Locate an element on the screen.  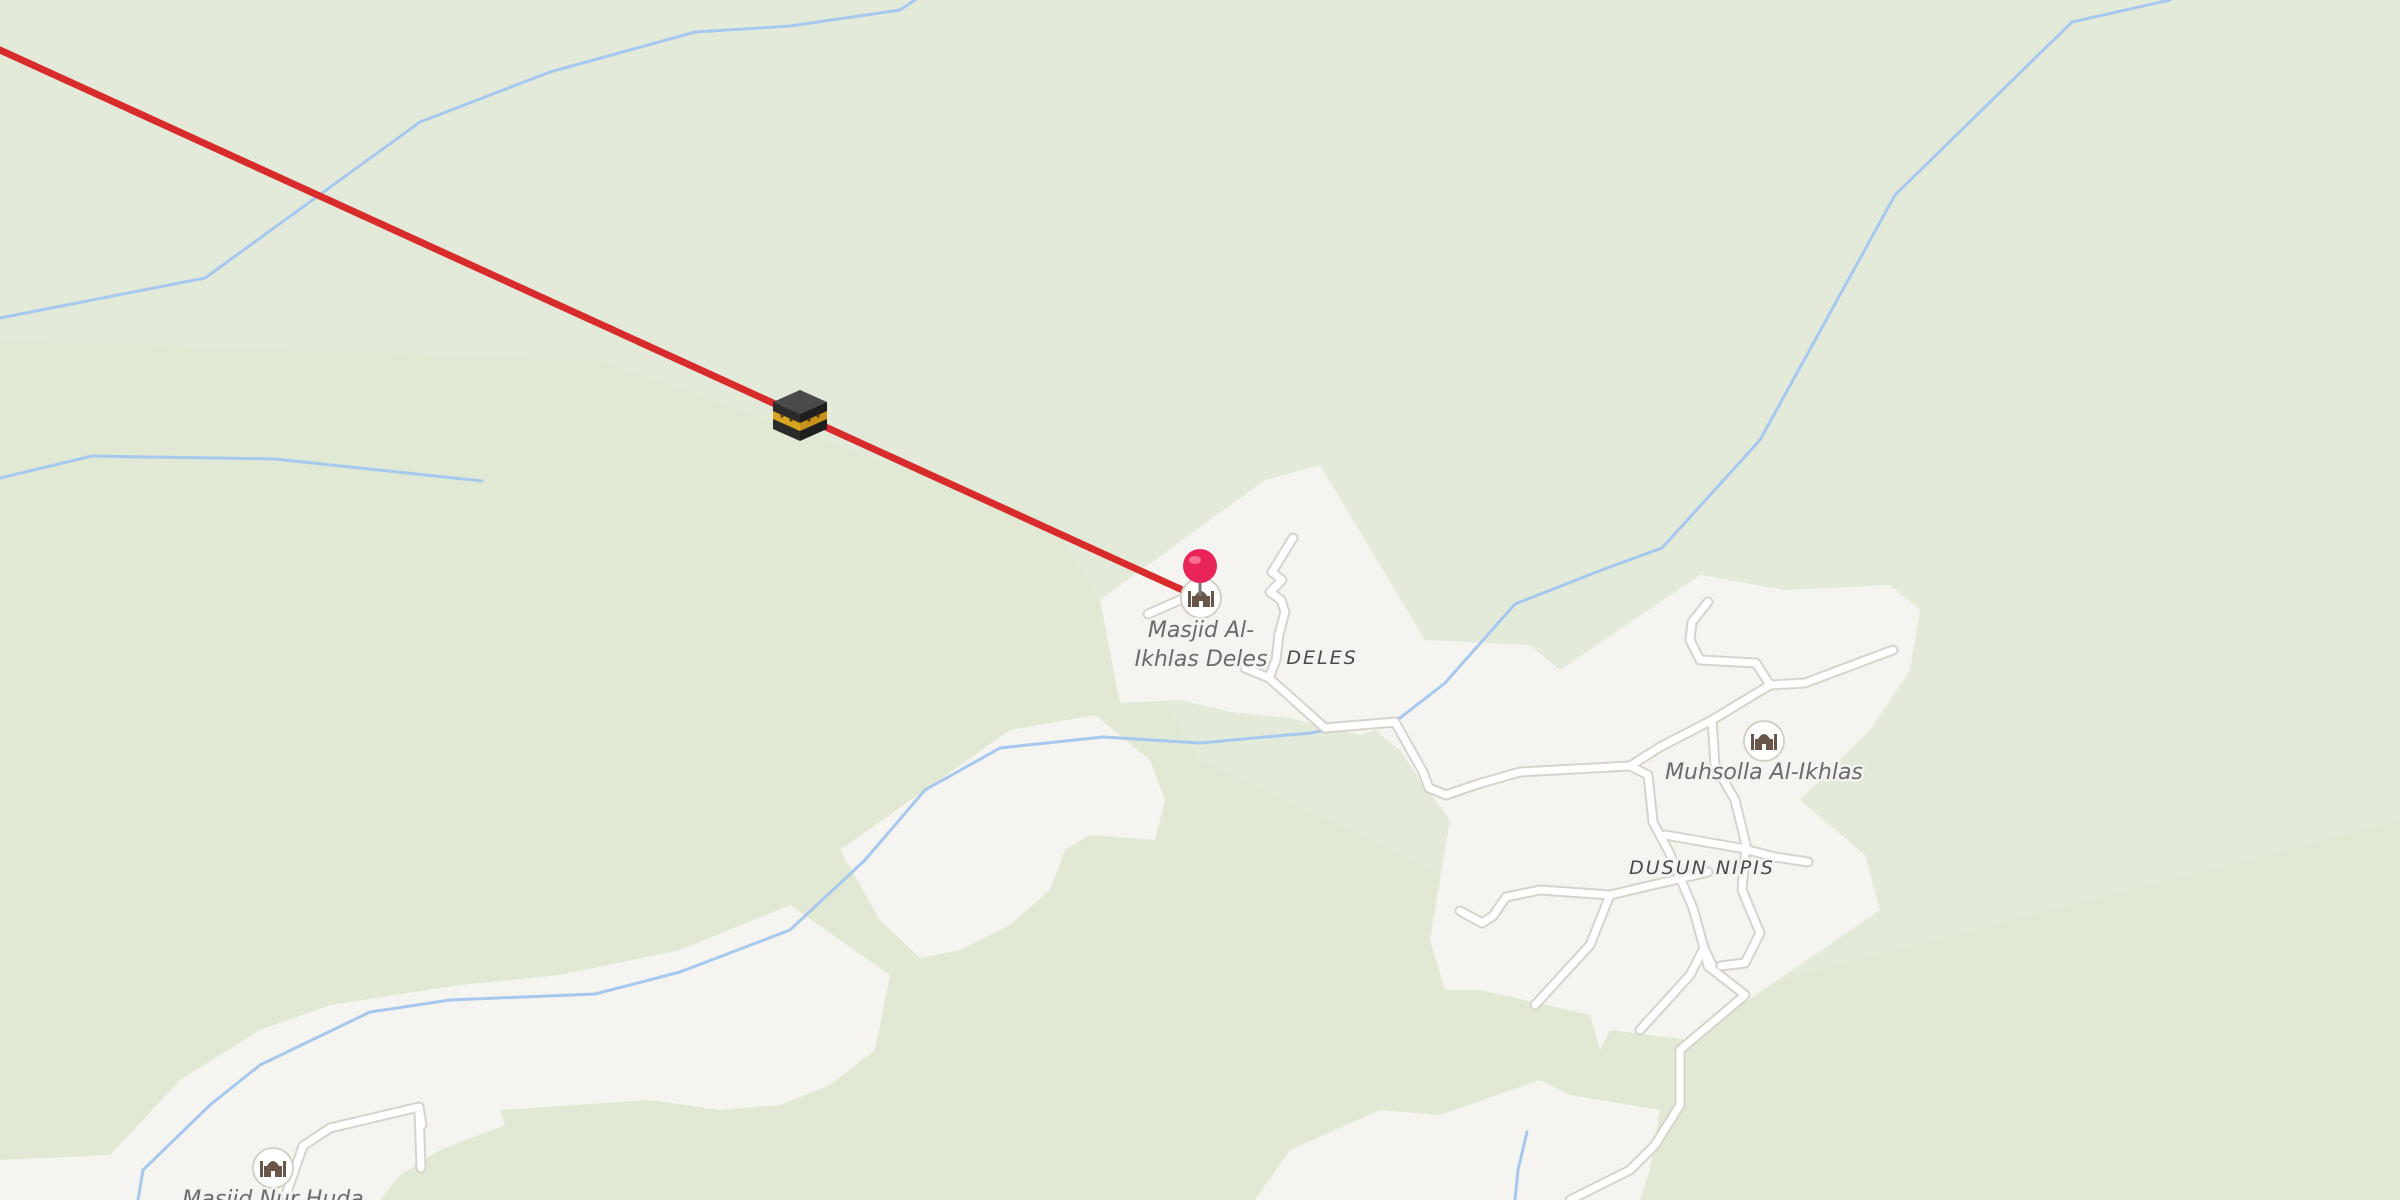
poi-label: Muhsolla Al-Ikhlas is located at coordinates (1764, 772).